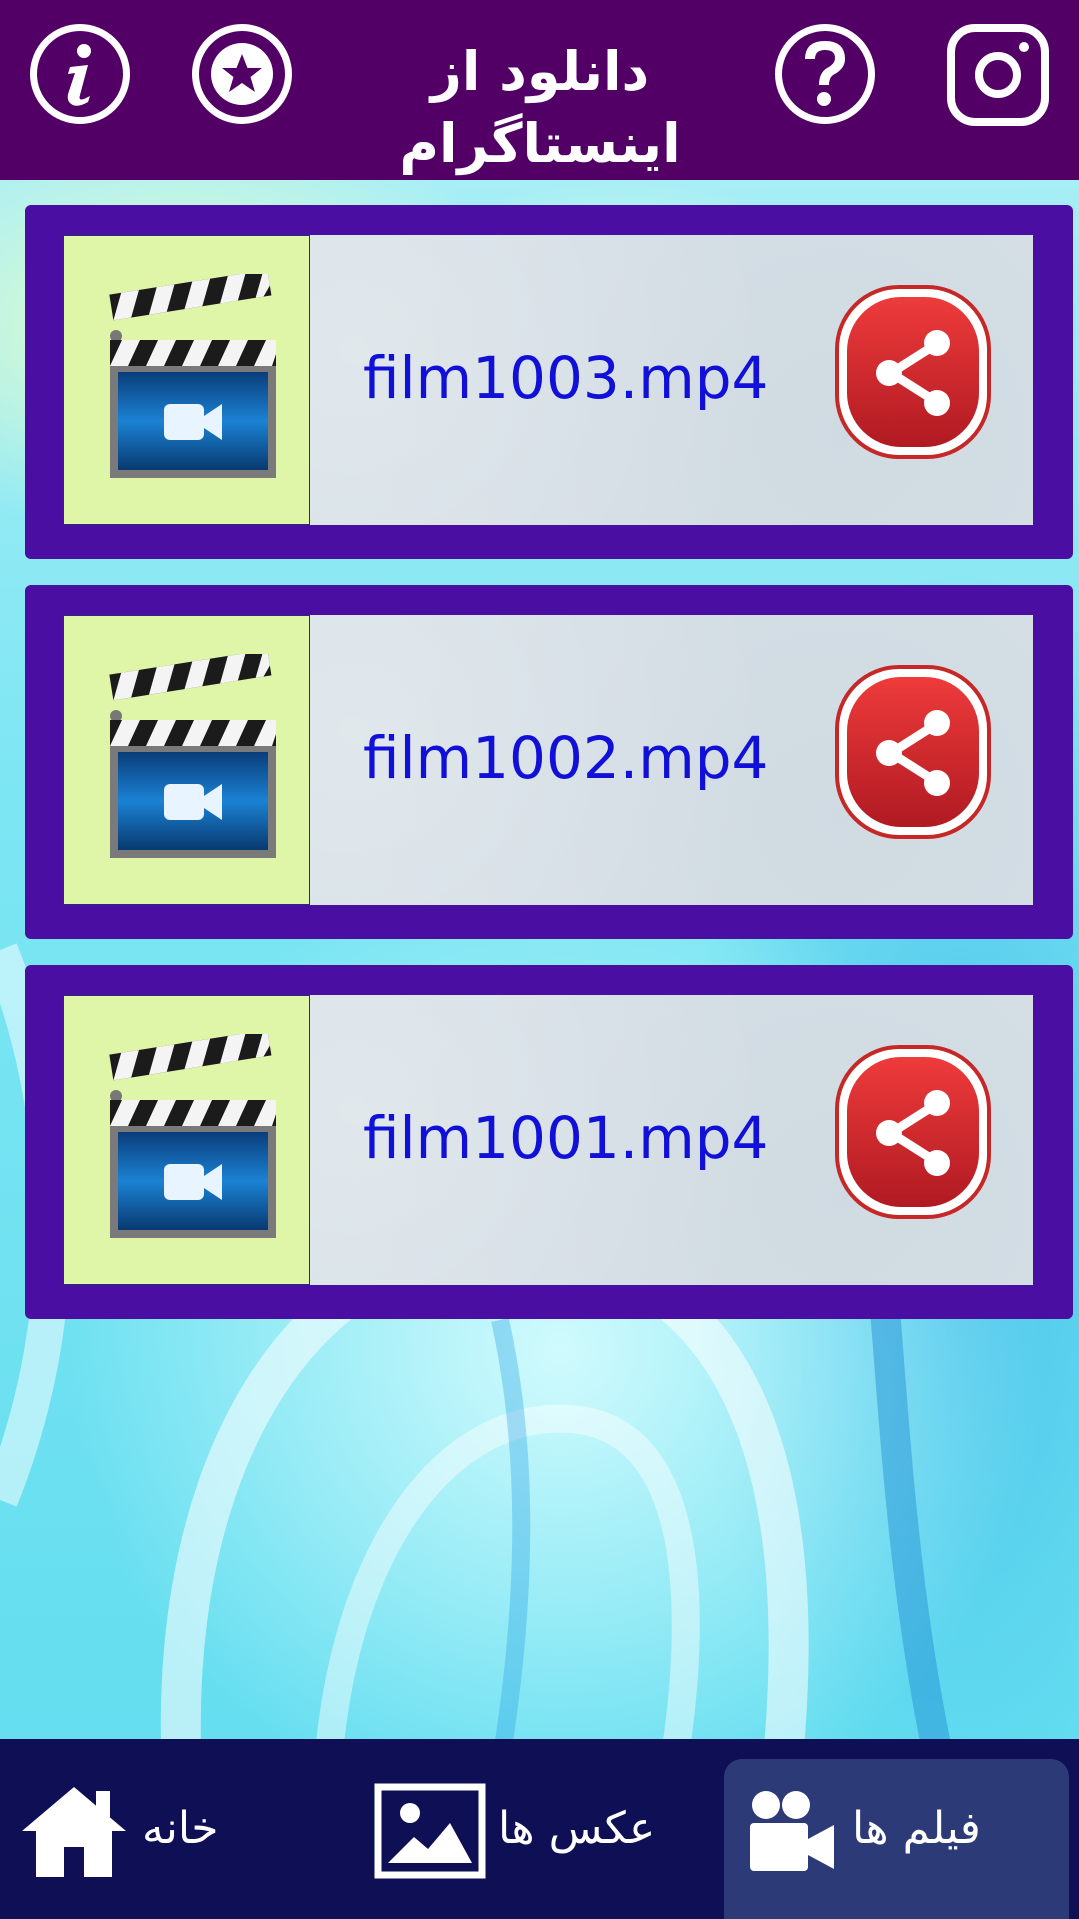 The image size is (1079, 1919). What do you see at coordinates (566, 378) in the screenshot?
I see `file-name: film1003.mp4` at bounding box center [566, 378].